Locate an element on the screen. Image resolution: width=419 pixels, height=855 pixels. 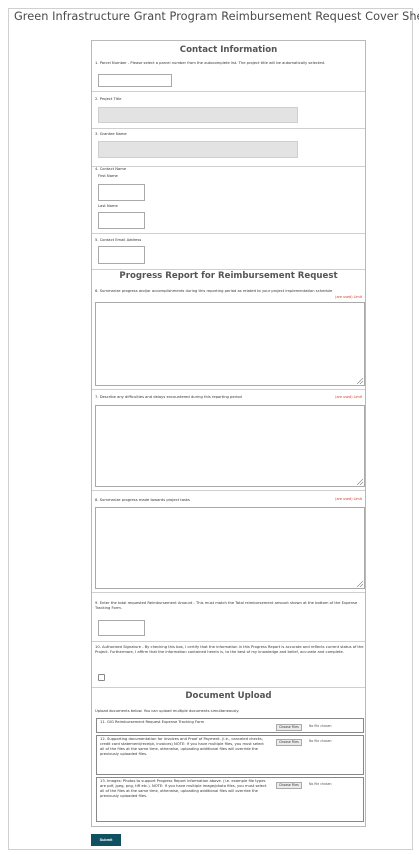
email-input is located at coordinates (121, 255).